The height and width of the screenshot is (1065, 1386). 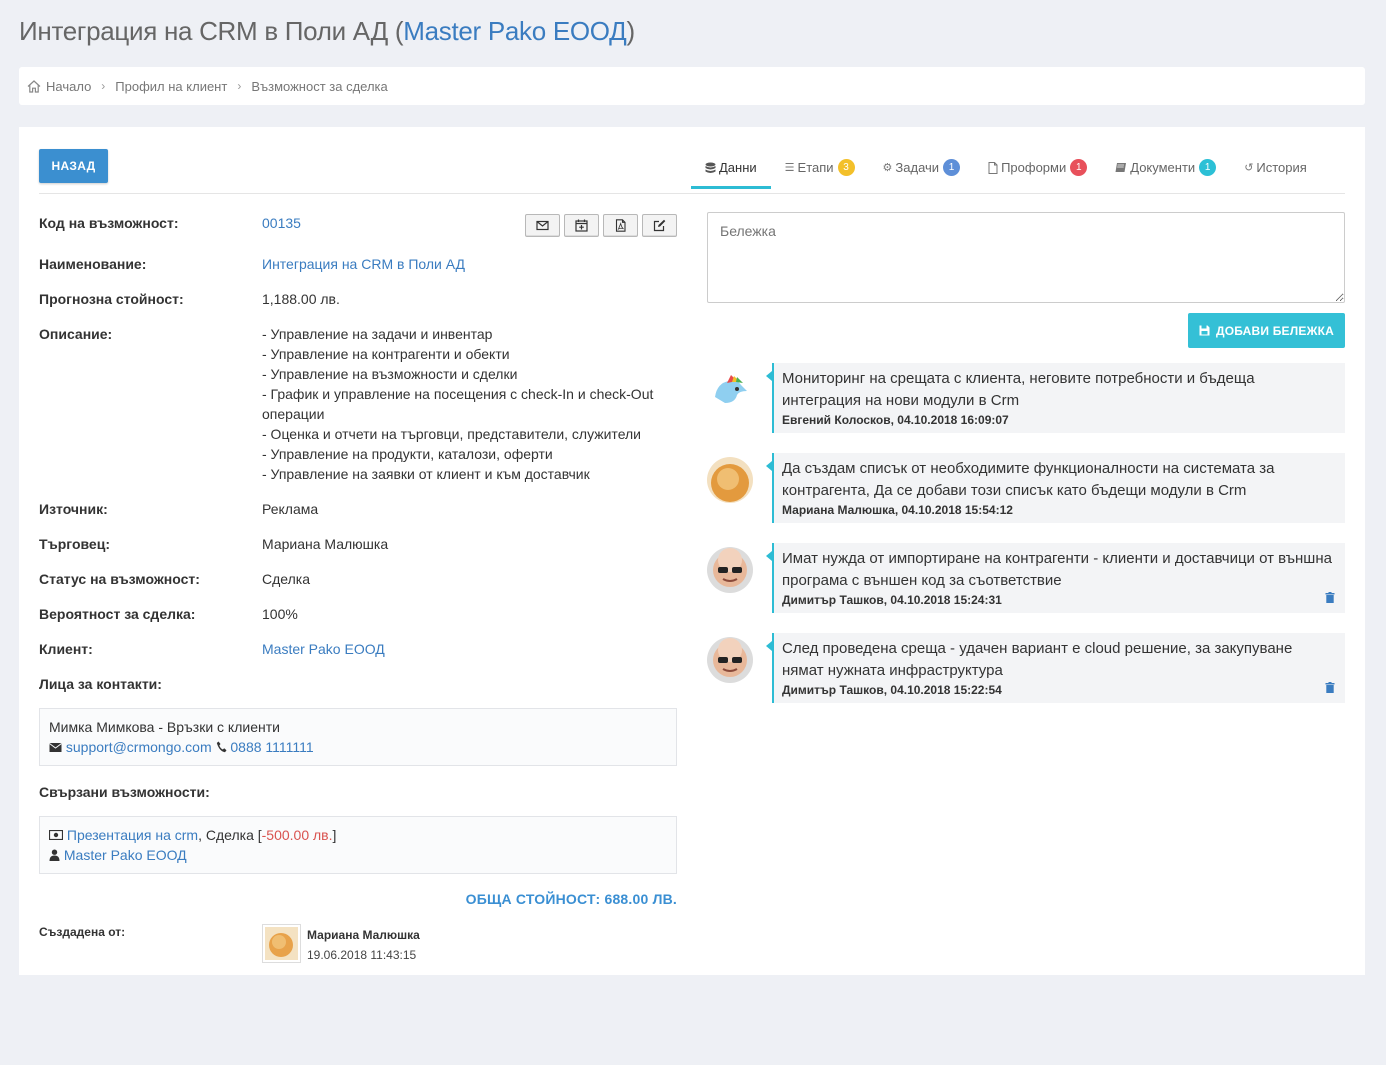 What do you see at coordinates (738, 167) in the screenshot?
I see `tab-data-label: Данни` at bounding box center [738, 167].